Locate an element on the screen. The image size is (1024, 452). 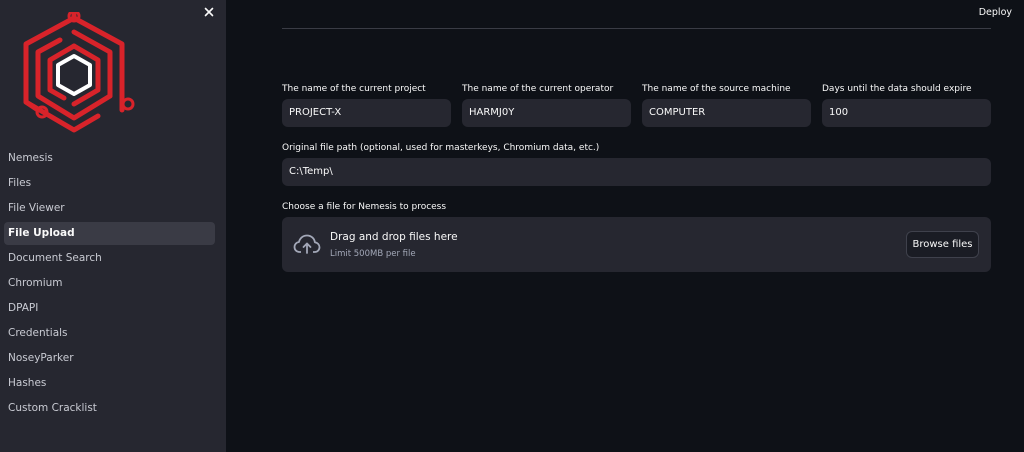
sidebar-item-chromium: Chromium is located at coordinates (109, 283).